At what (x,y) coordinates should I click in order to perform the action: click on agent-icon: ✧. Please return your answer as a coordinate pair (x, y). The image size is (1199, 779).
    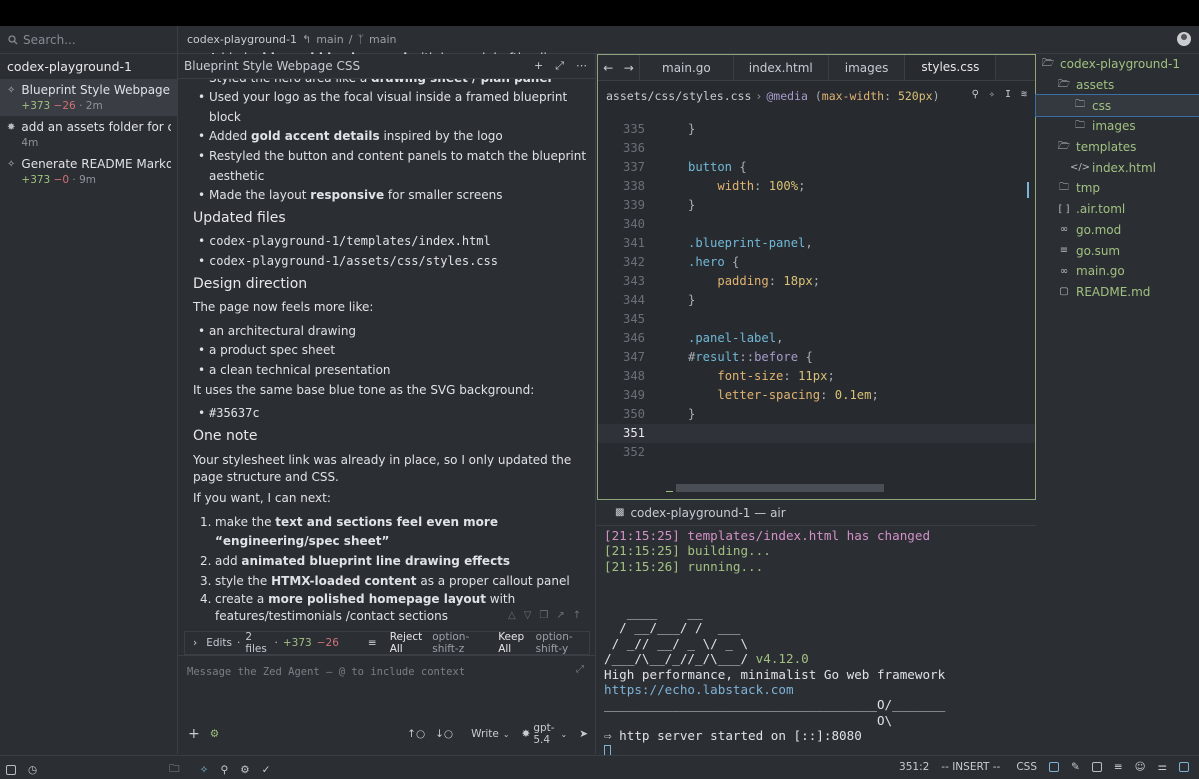
    Looking at the image, I should click on (204, 770).